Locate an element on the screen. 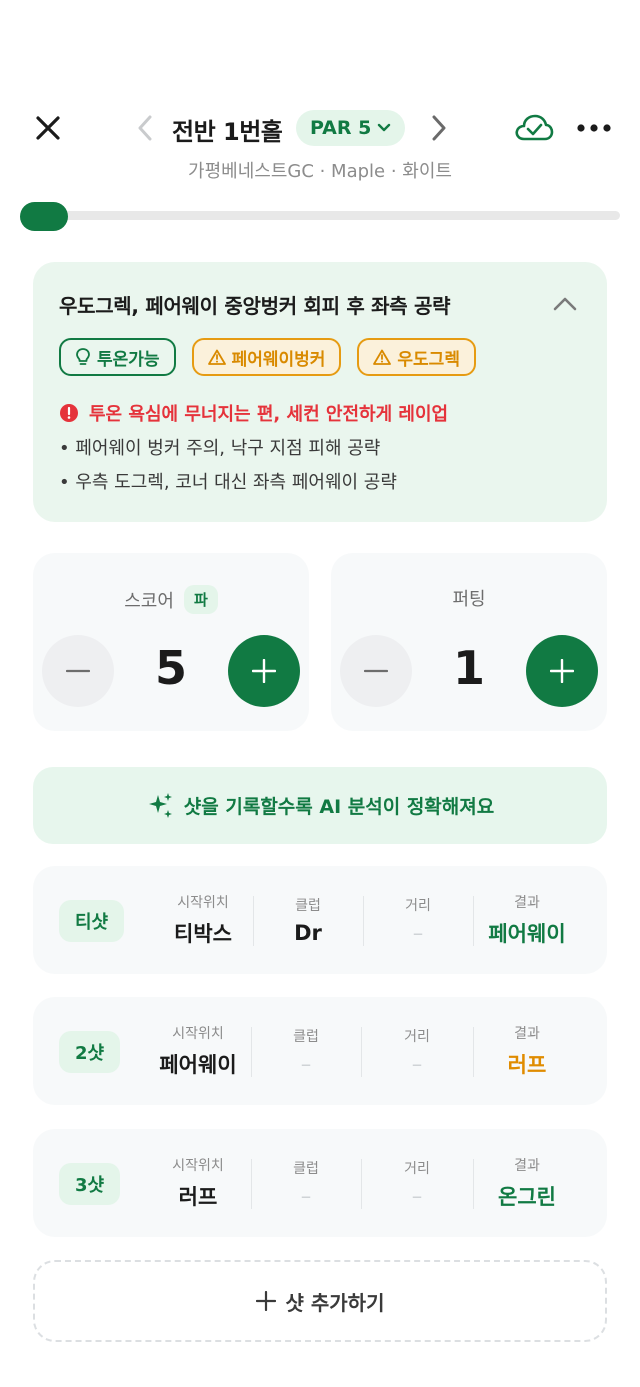 The height and width of the screenshot is (1387, 640). result-value: 페어웨이 is located at coordinates (527, 934).